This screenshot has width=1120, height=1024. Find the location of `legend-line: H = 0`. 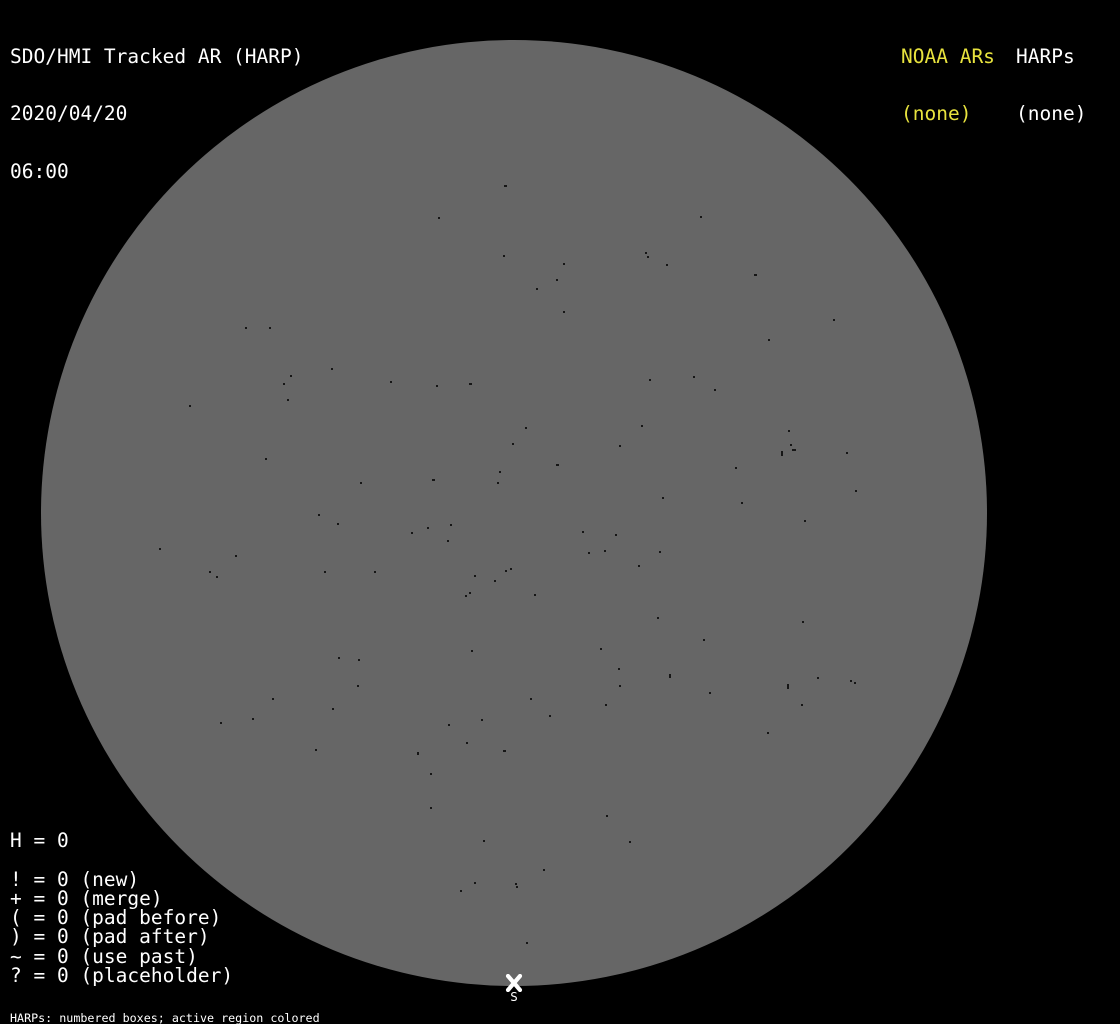

legend-line: H = 0 is located at coordinates (39, 840).